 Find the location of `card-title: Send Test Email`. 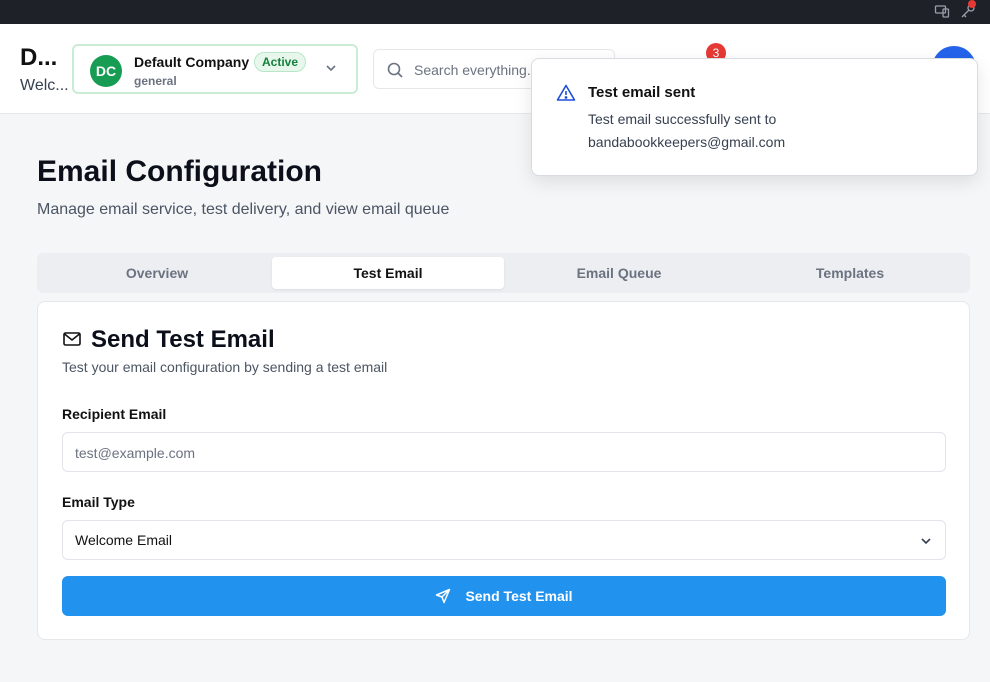

card-title: Send Test Email is located at coordinates (183, 339).